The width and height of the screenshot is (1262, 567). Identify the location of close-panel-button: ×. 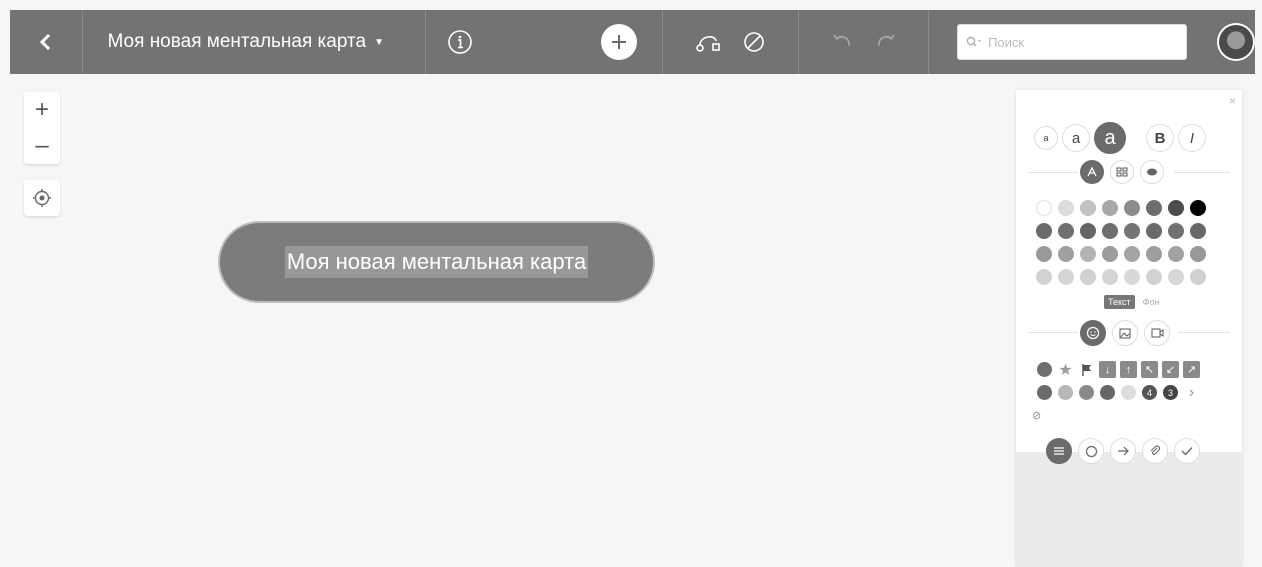
(1232, 101).